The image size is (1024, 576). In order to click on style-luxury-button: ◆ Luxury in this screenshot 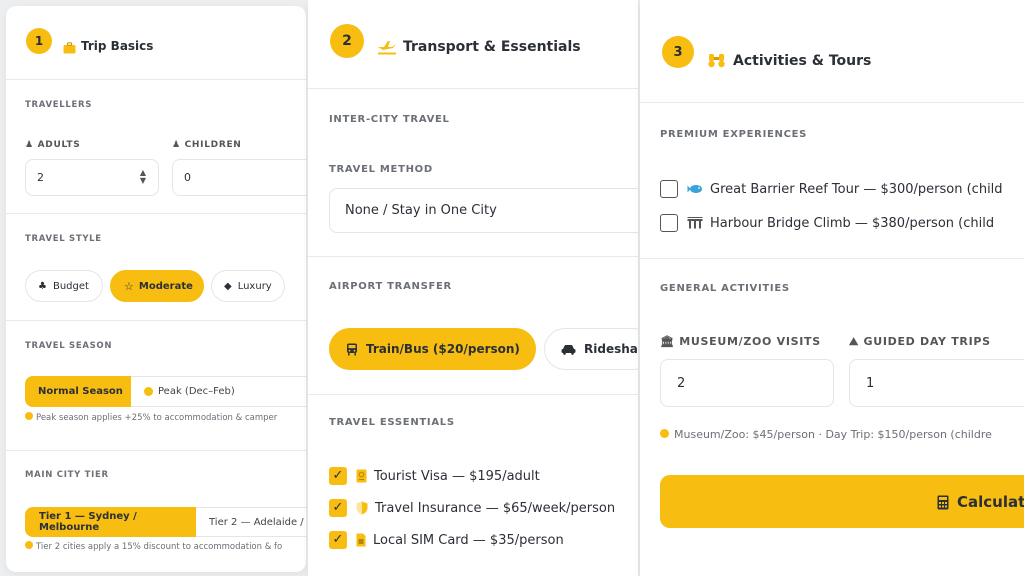, I will do `click(248, 286)`.